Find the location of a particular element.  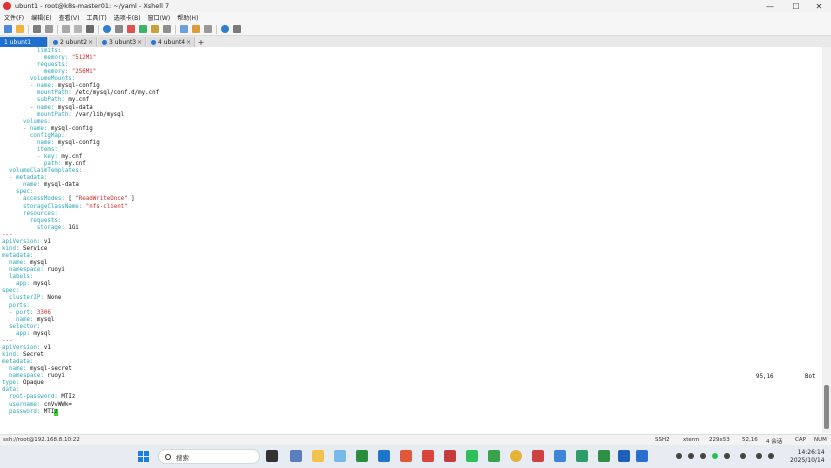

terminal-text: selector: is located at coordinates (24, 326).